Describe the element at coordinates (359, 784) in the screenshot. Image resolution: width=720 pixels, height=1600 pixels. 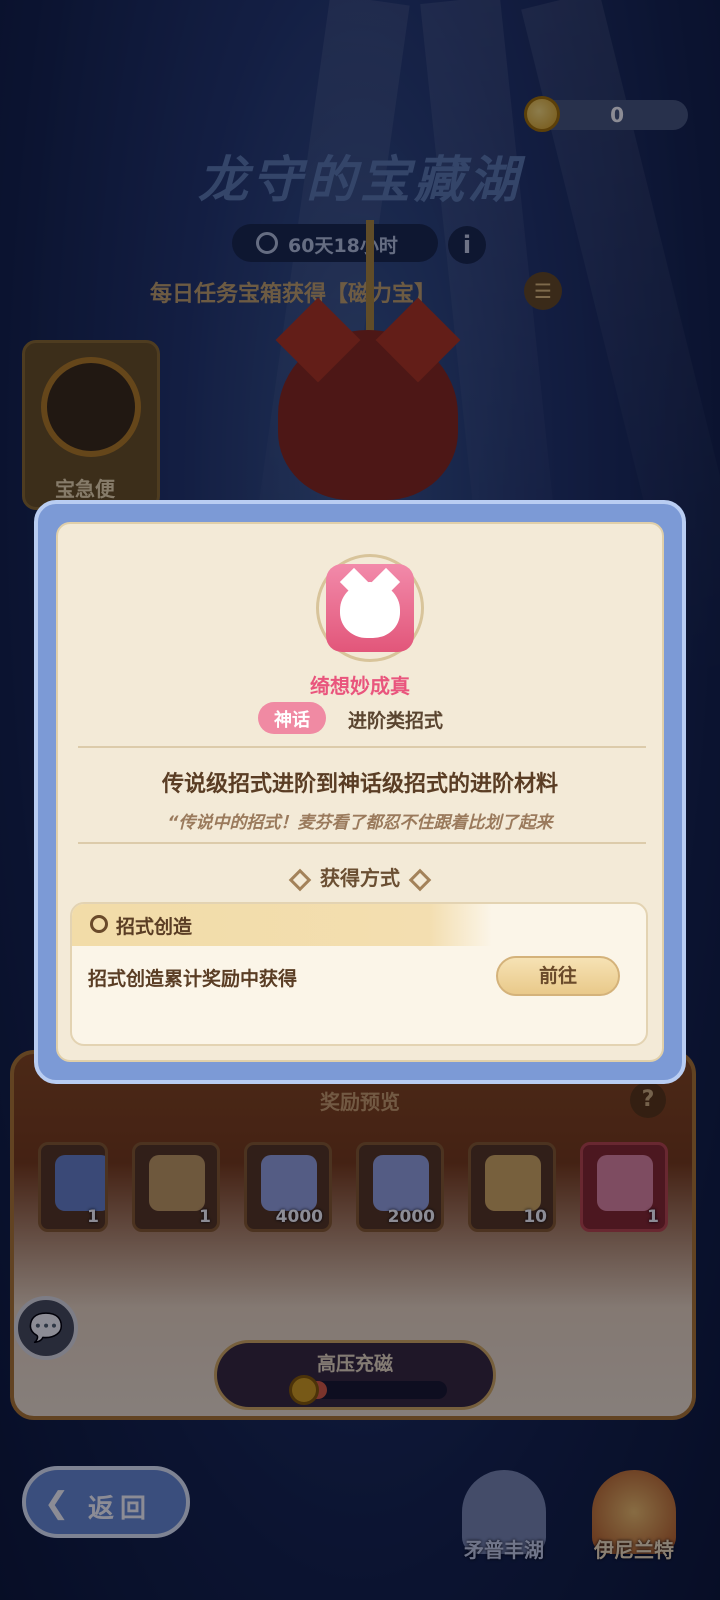
I see `item-description: 传说级招式进阶到神话级招式的进阶材料` at that location.